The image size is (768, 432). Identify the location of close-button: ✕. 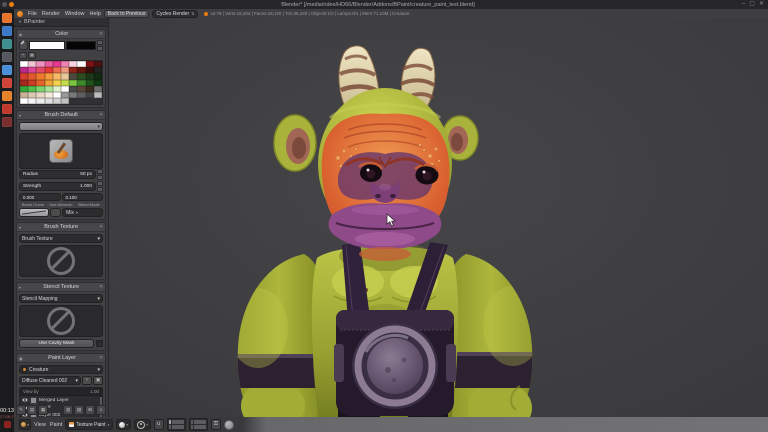
(761, 4).